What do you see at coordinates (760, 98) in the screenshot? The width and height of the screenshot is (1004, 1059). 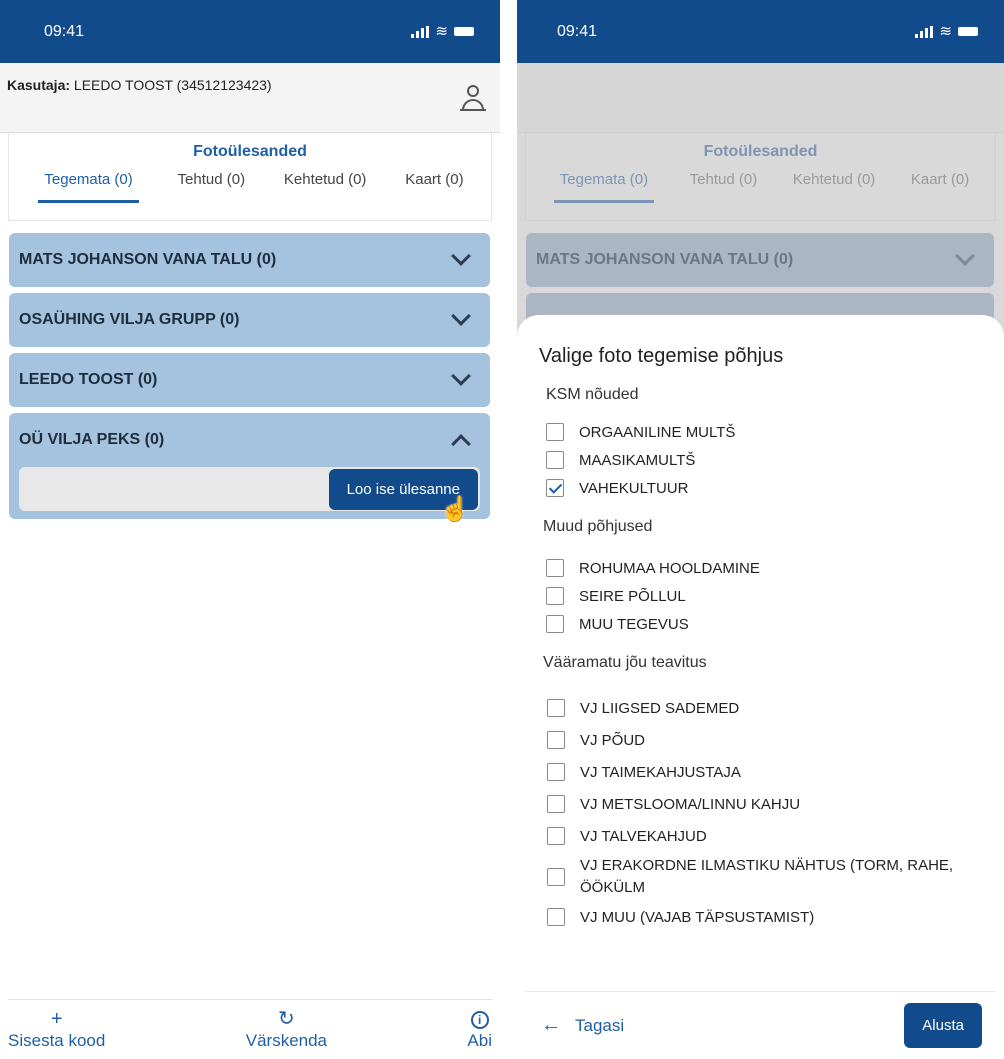 I see `user-bar` at bounding box center [760, 98].